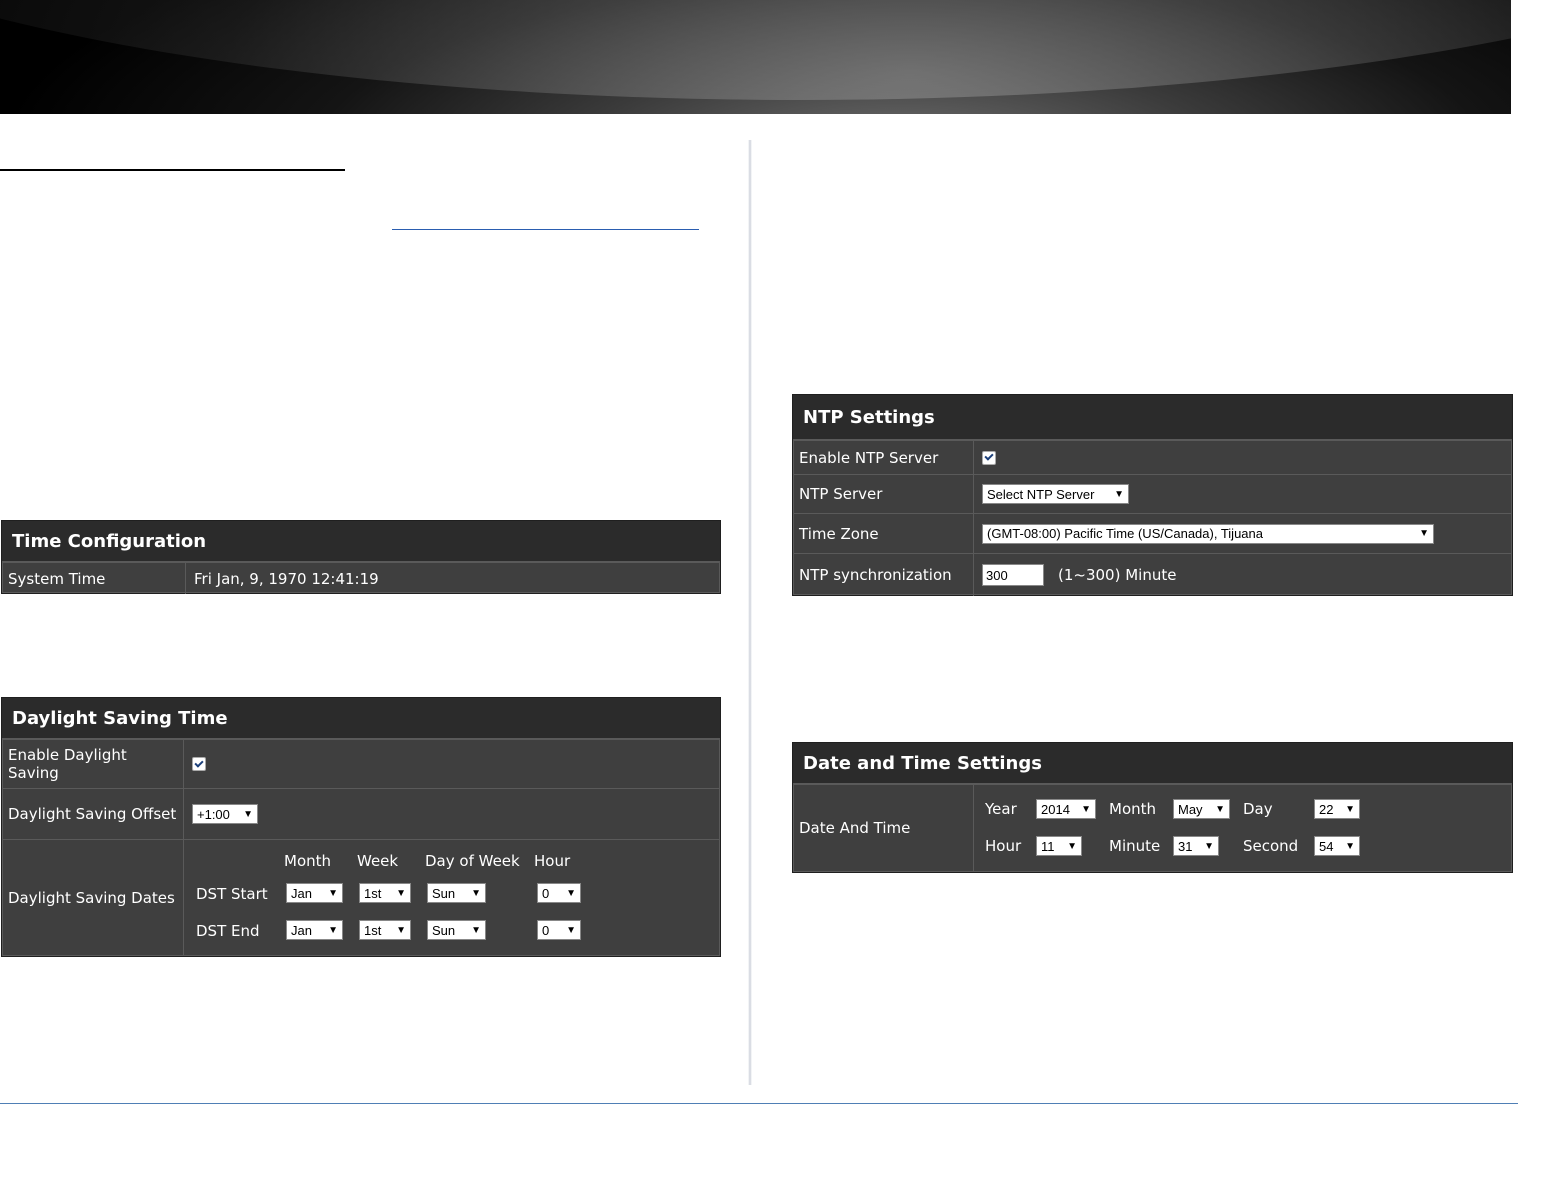 This screenshot has height=1201, width=1548. I want to click on ntp-sync-input: 300, so click(1013, 575).